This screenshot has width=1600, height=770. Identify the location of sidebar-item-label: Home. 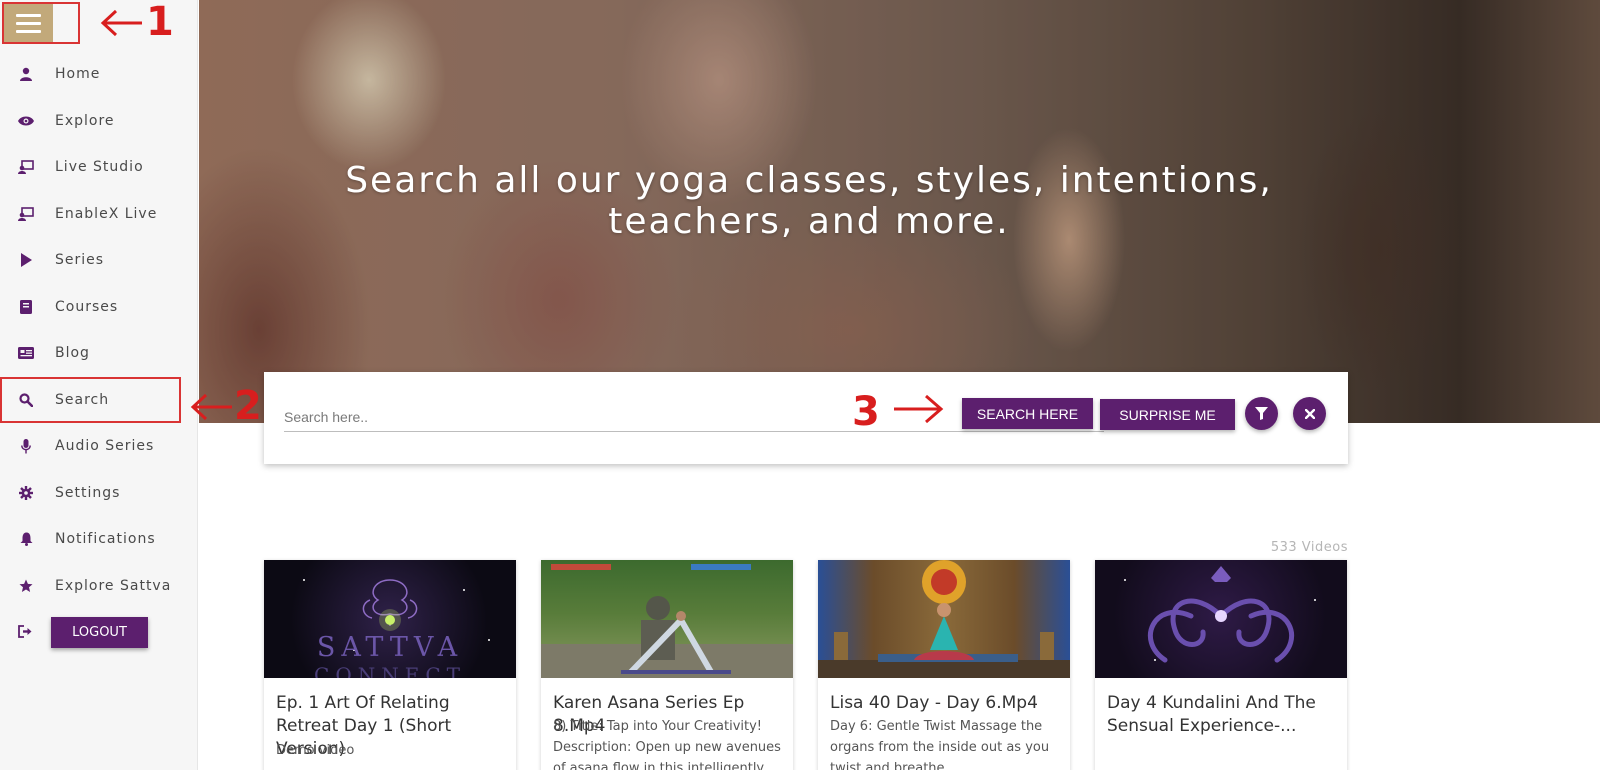
(78, 74).